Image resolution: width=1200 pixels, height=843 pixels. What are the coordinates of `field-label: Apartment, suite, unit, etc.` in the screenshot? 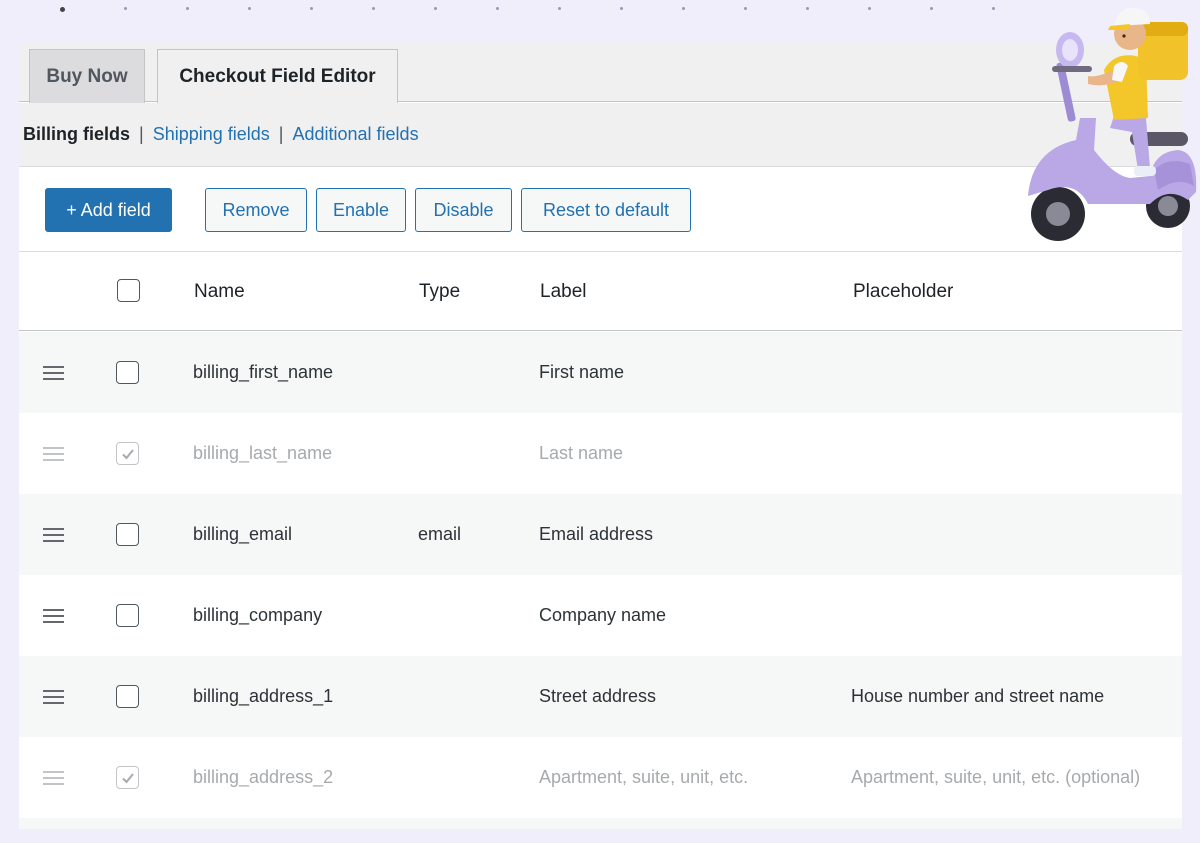 It's located at (644, 777).